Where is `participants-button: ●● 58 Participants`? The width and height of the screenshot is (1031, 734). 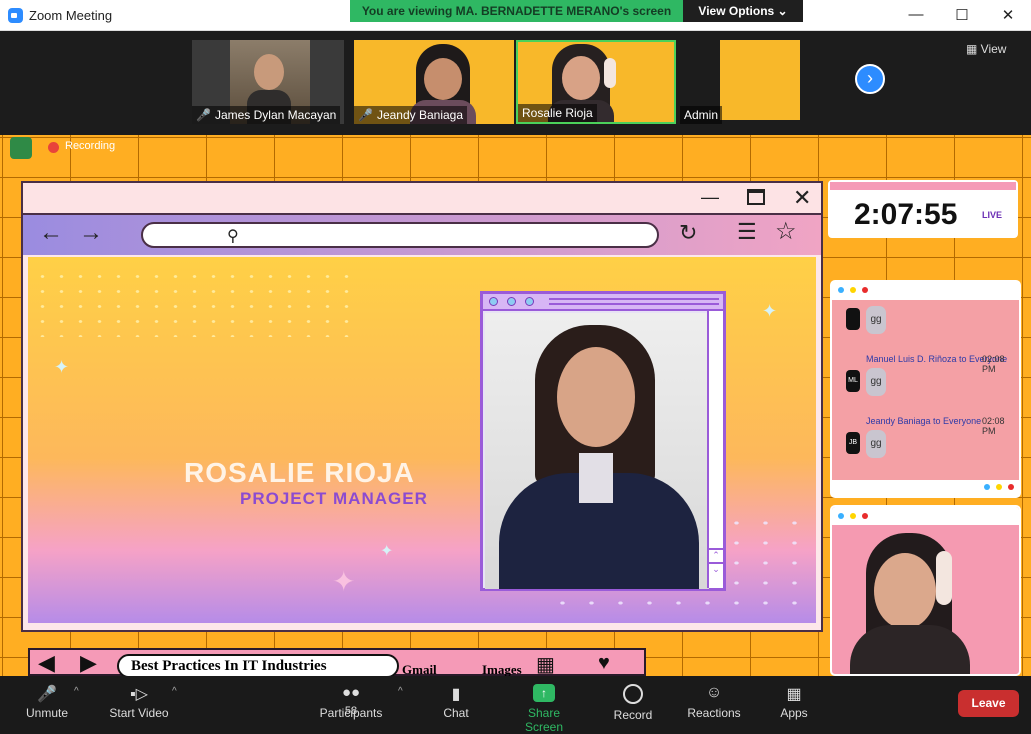
participants-button: ●● 58 Participants is located at coordinates (351, 702).